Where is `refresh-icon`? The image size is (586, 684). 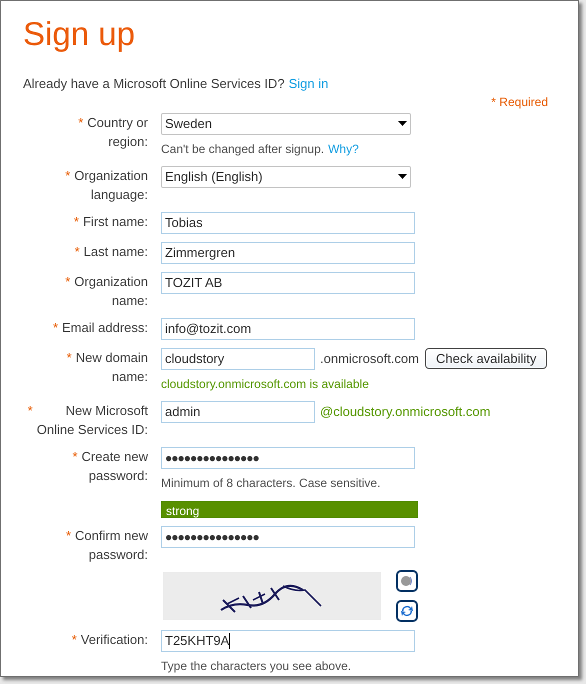
refresh-icon is located at coordinates (407, 611).